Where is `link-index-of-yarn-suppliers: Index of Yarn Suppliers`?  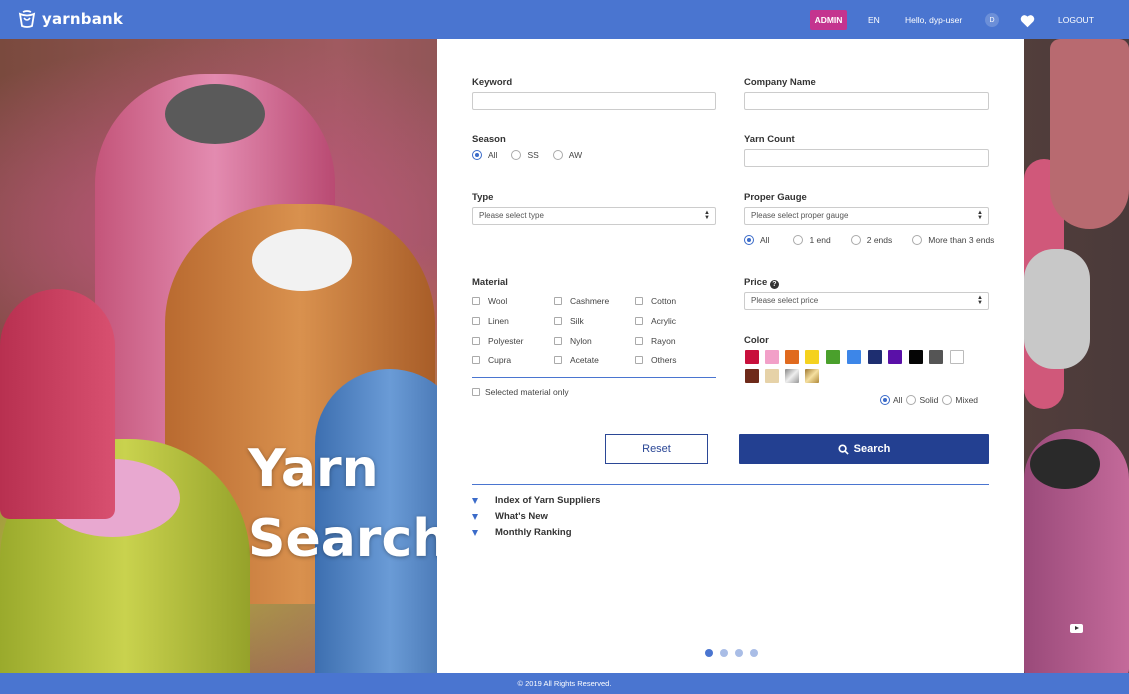
link-index-of-yarn-suppliers: Index of Yarn Suppliers is located at coordinates (536, 500).